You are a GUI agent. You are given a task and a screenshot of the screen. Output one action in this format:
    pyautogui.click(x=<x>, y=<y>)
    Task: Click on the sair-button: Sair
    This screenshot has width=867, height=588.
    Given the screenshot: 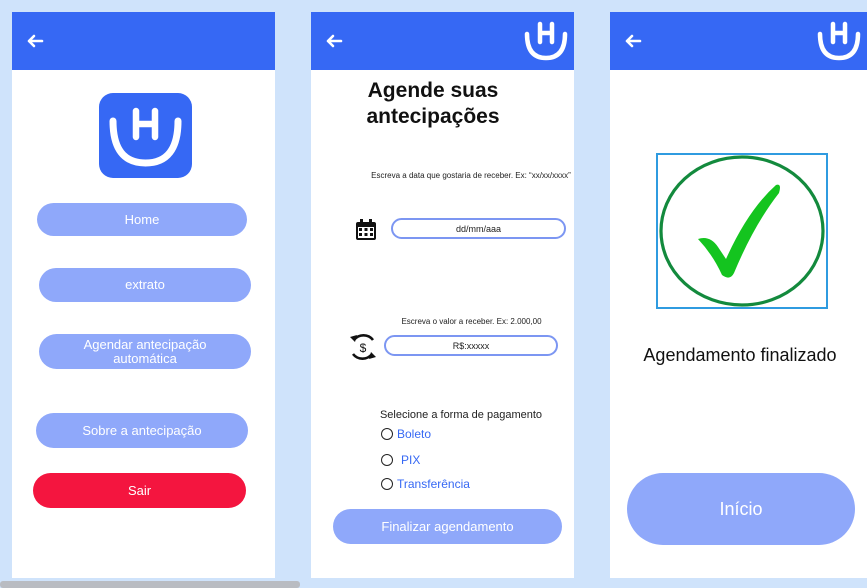 What is the action you would take?
    pyautogui.click(x=139, y=490)
    